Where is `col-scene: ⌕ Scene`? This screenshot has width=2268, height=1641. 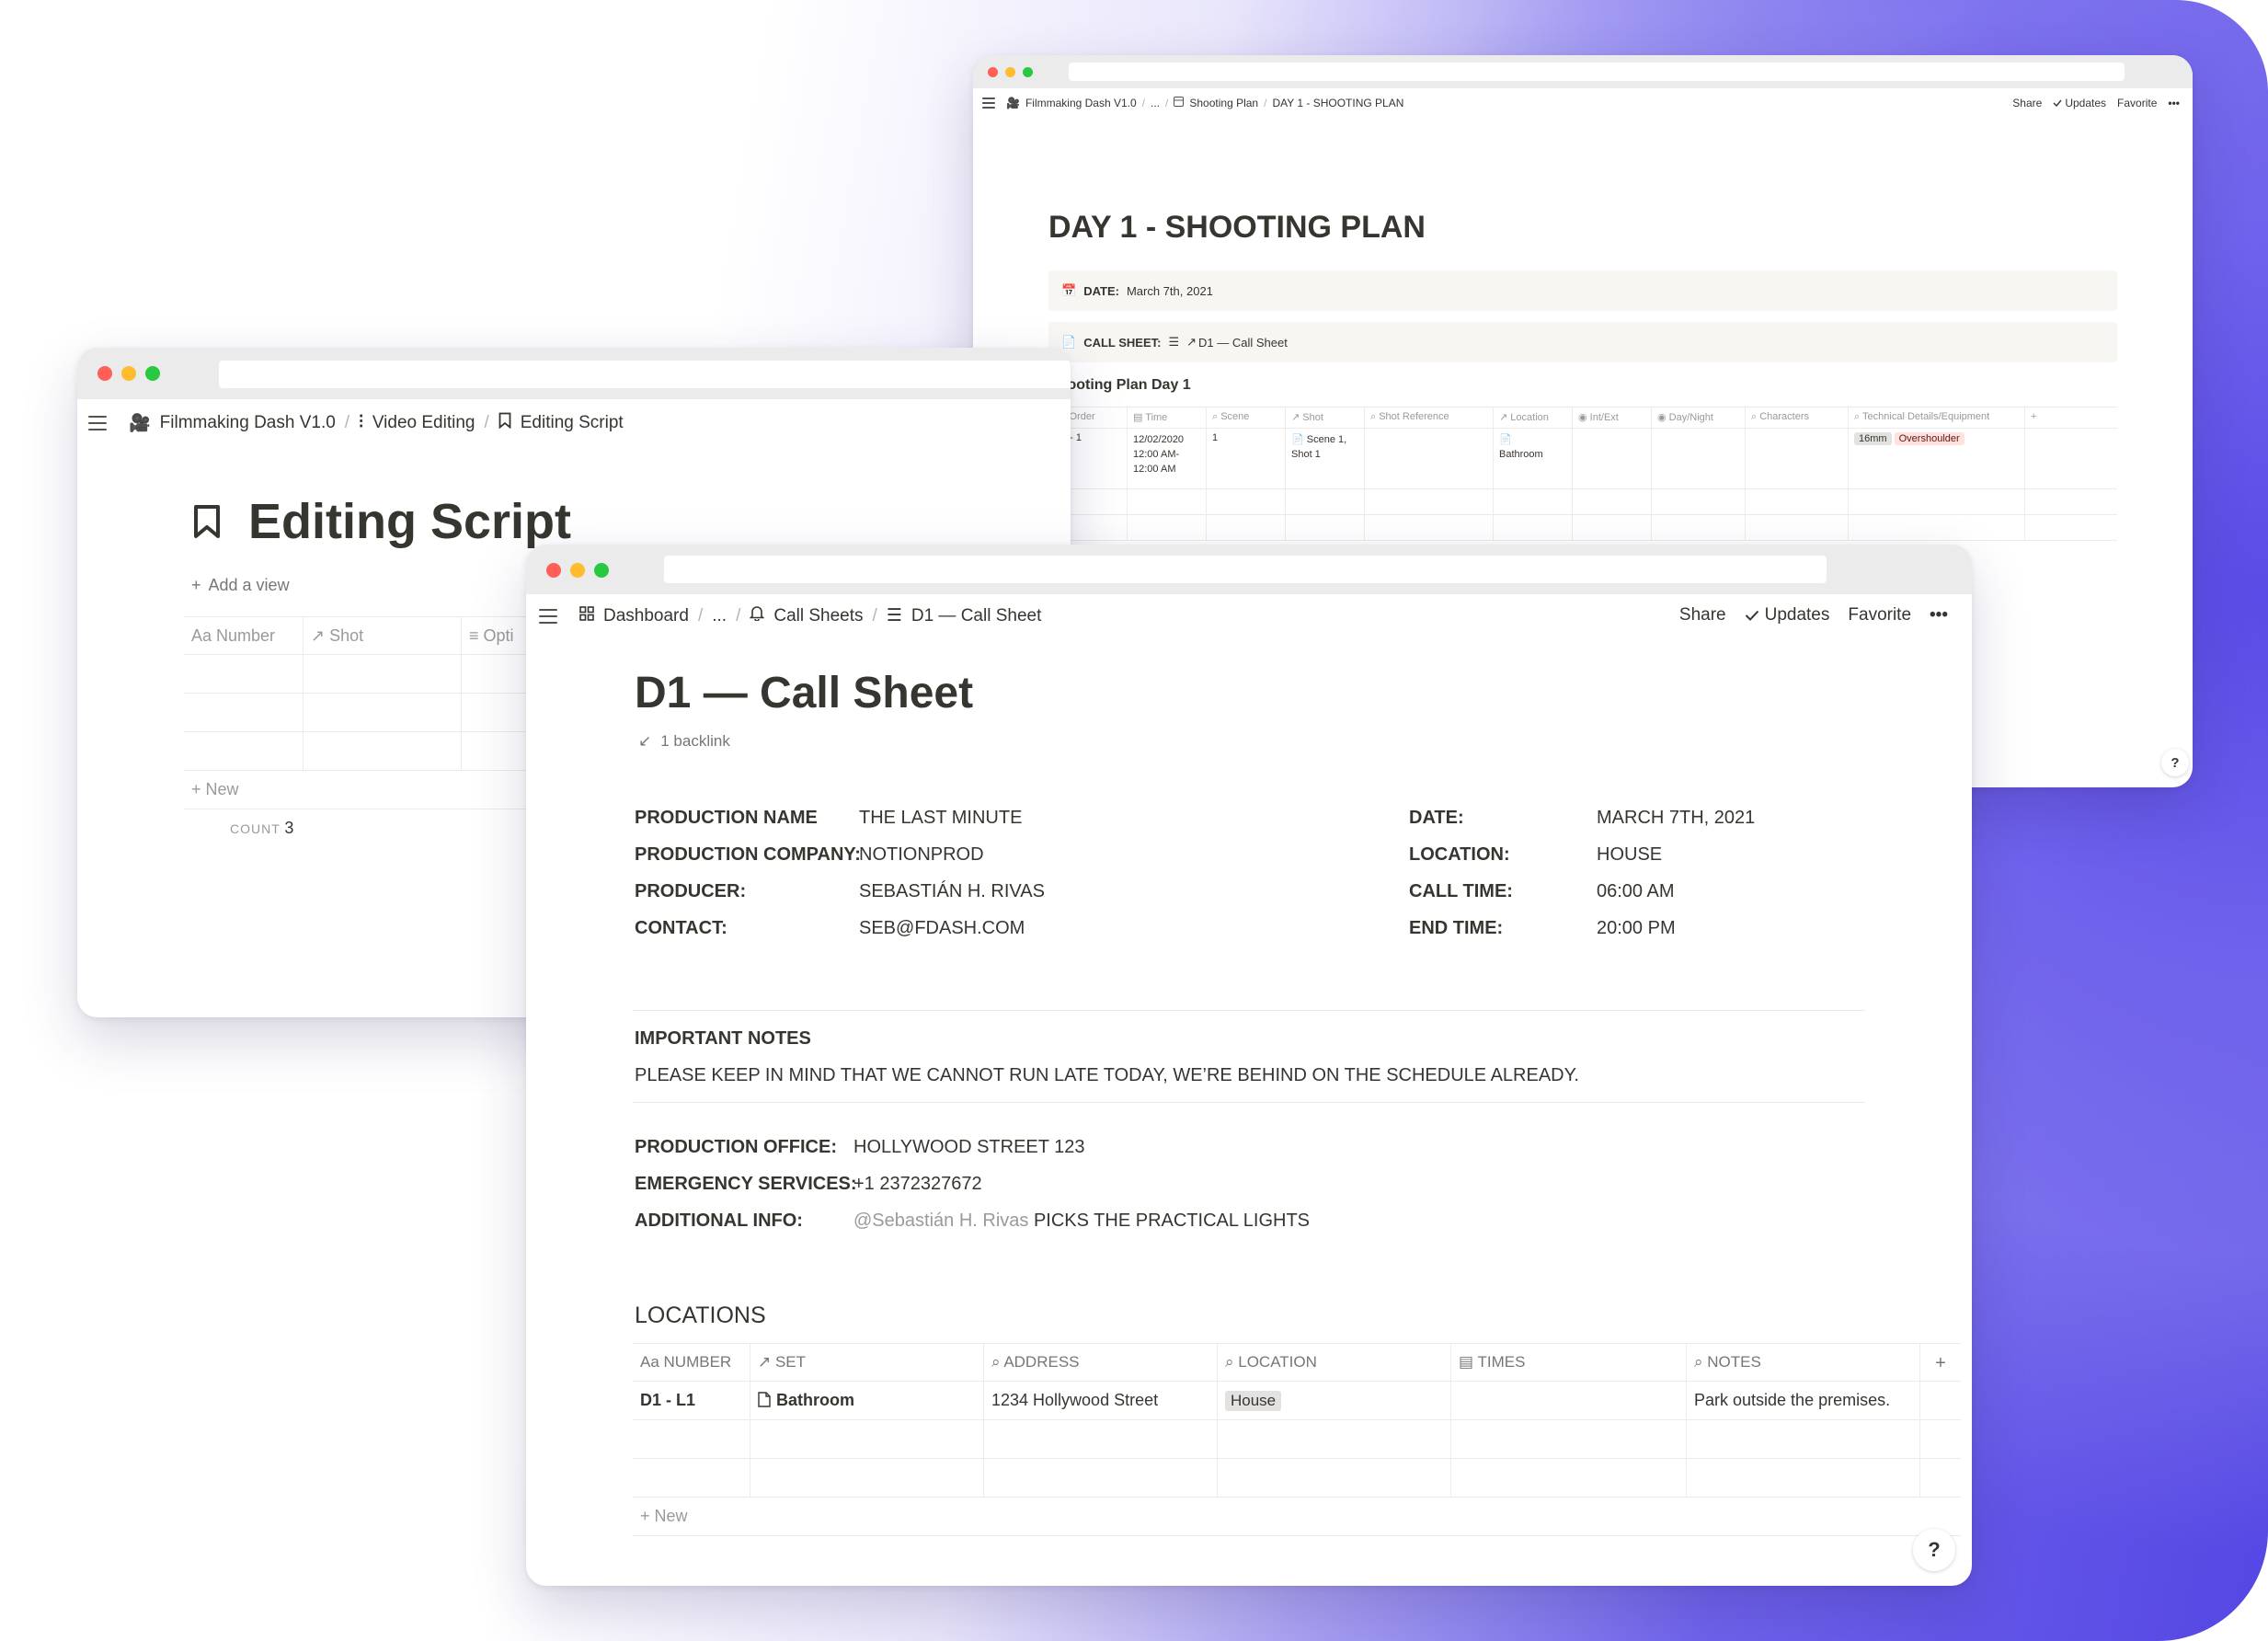
col-scene: ⌕ Scene is located at coordinates (1246, 418).